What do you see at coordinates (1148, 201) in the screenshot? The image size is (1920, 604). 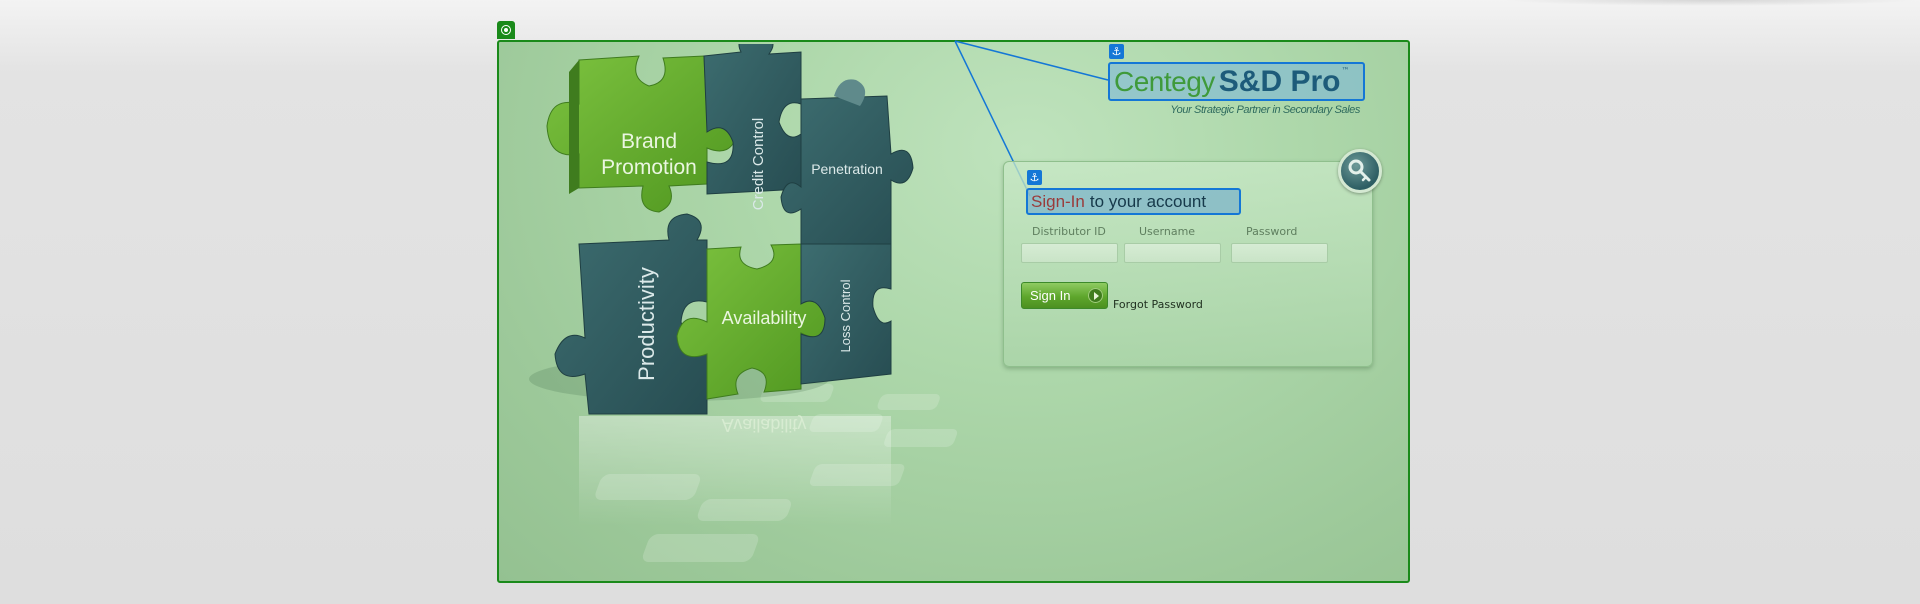 I see `signin-heading-rest: to your account` at bounding box center [1148, 201].